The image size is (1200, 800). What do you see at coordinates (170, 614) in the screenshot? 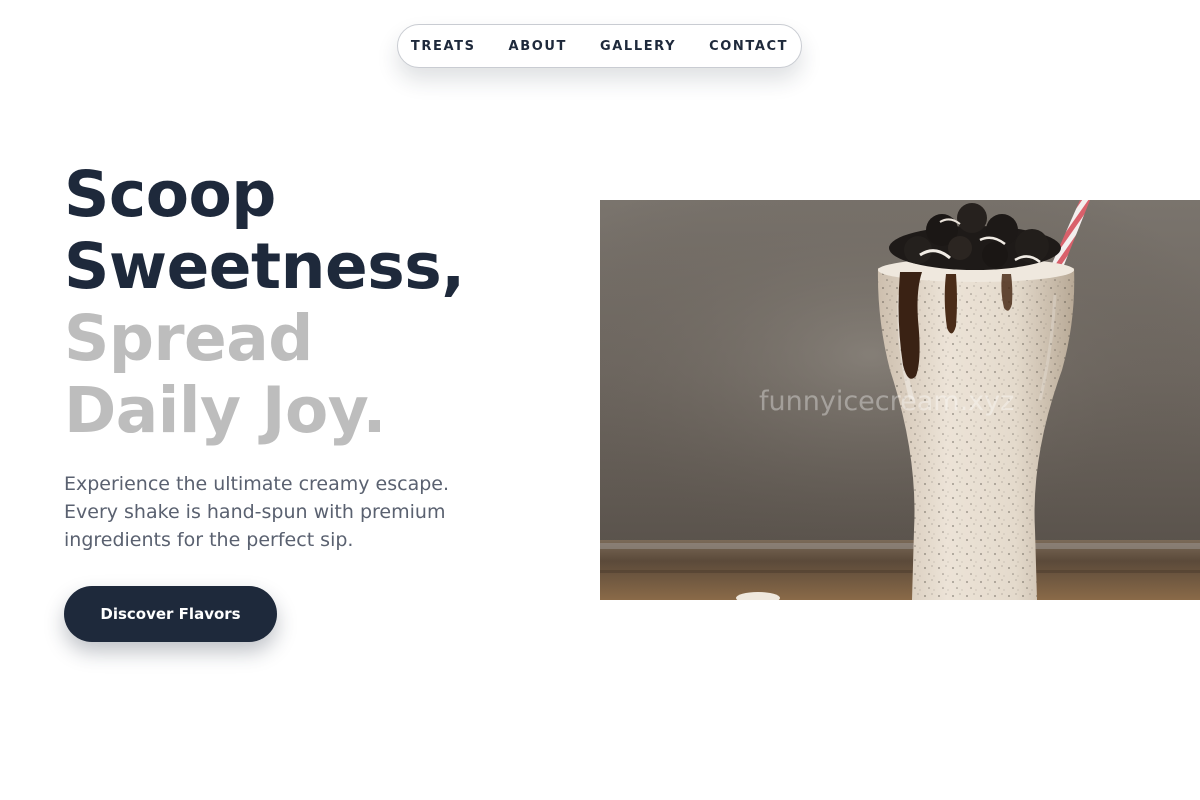
I see `discover-flavors-button: Discover Flavors` at bounding box center [170, 614].